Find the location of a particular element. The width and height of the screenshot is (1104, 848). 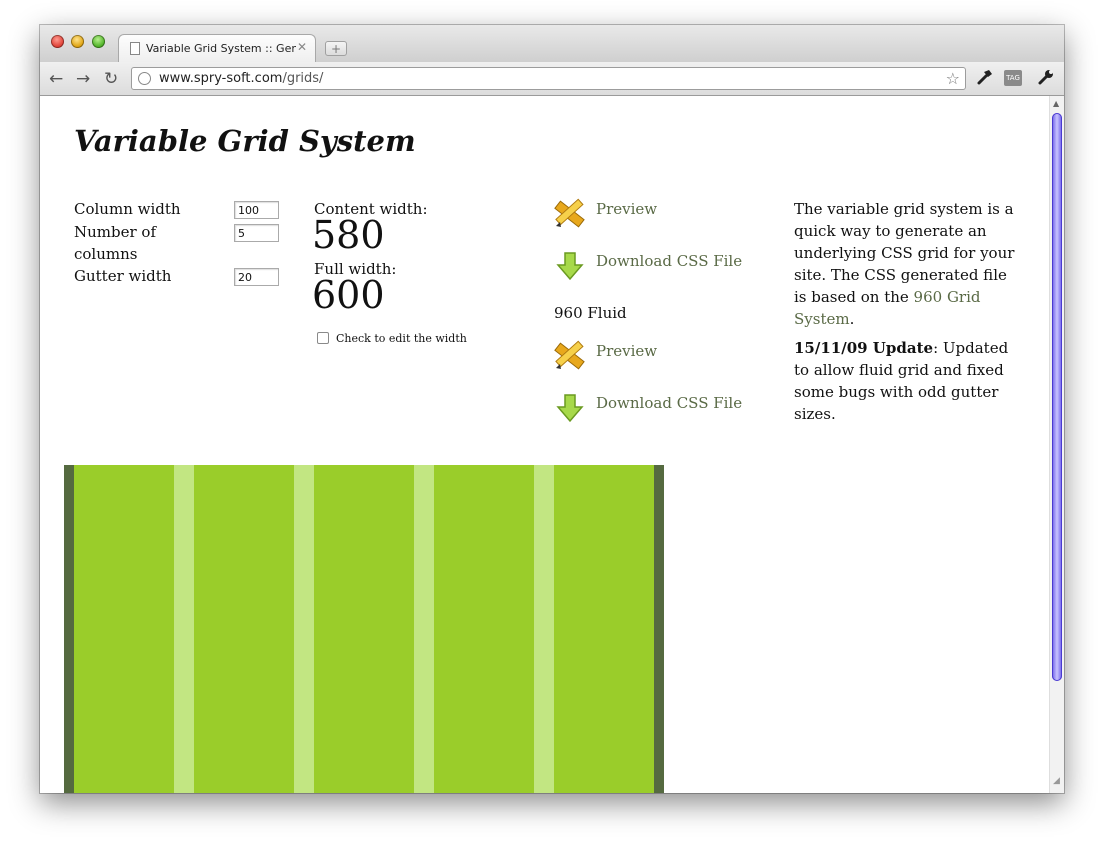

number-of-columns-label: Number of columns is located at coordinates (115, 243).